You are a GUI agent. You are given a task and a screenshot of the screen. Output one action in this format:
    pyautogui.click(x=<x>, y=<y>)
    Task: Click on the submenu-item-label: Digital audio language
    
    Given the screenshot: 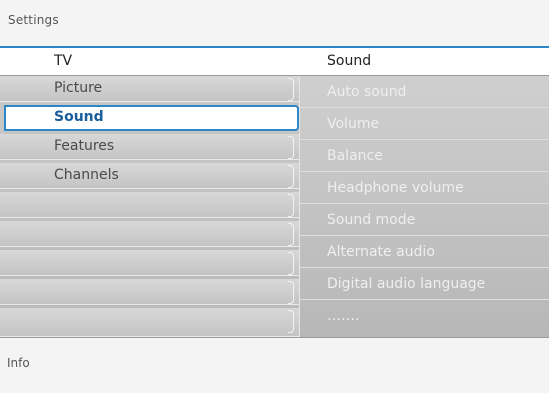 What is the action you would take?
    pyautogui.click(x=406, y=284)
    